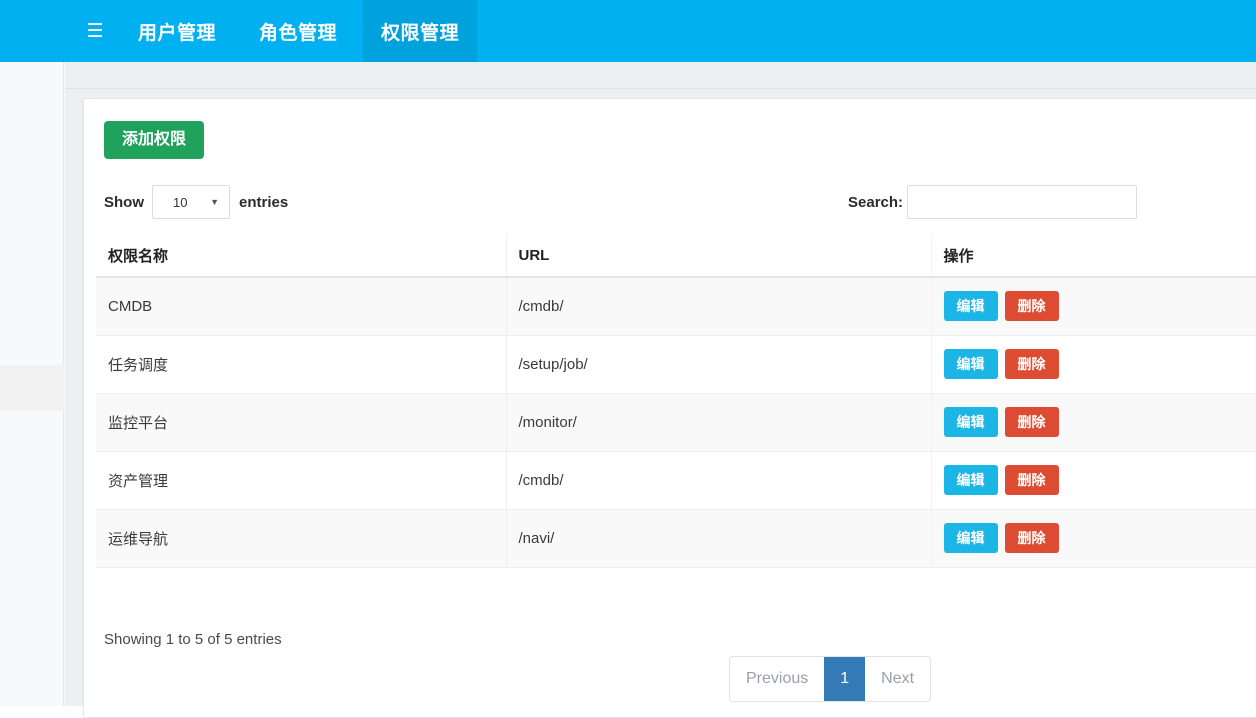 The width and height of the screenshot is (1256, 718). Describe the element at coordinates (193, 639) in the screenshot. I see `datatable-info: Showing 1 to 5 of 5 entries` at that location.